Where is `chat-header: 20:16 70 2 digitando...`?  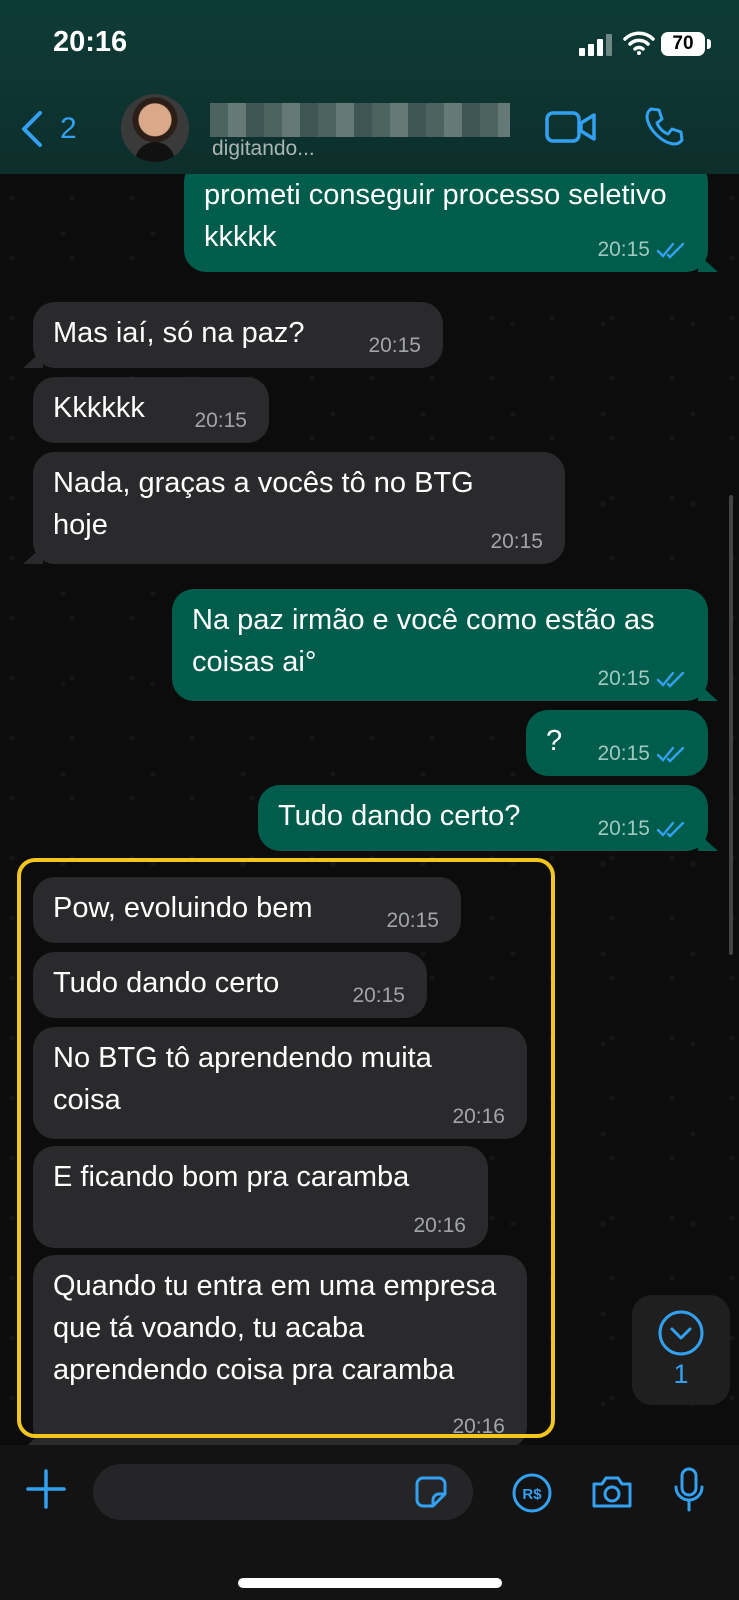 chat-header: 20:16 70 2 digitando... is located at coordinates (369, 87).